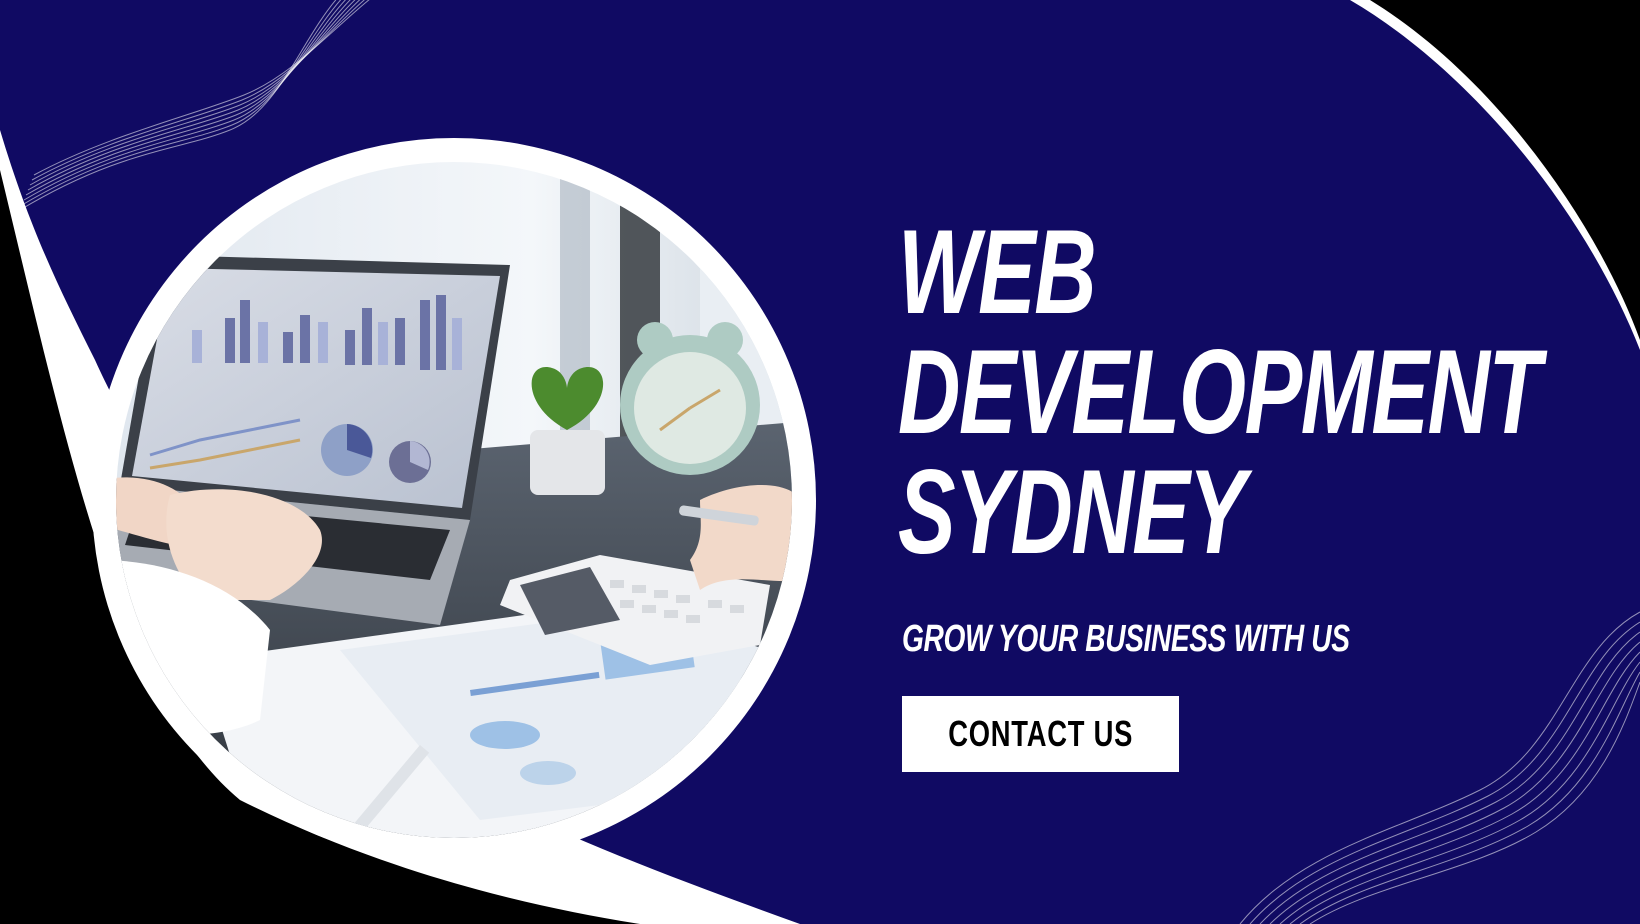 The width and height of the screenshot is (1640, 924). I want to click on tagline: GROW YOUR BUSINESS WITH US, so click(1126, 639).